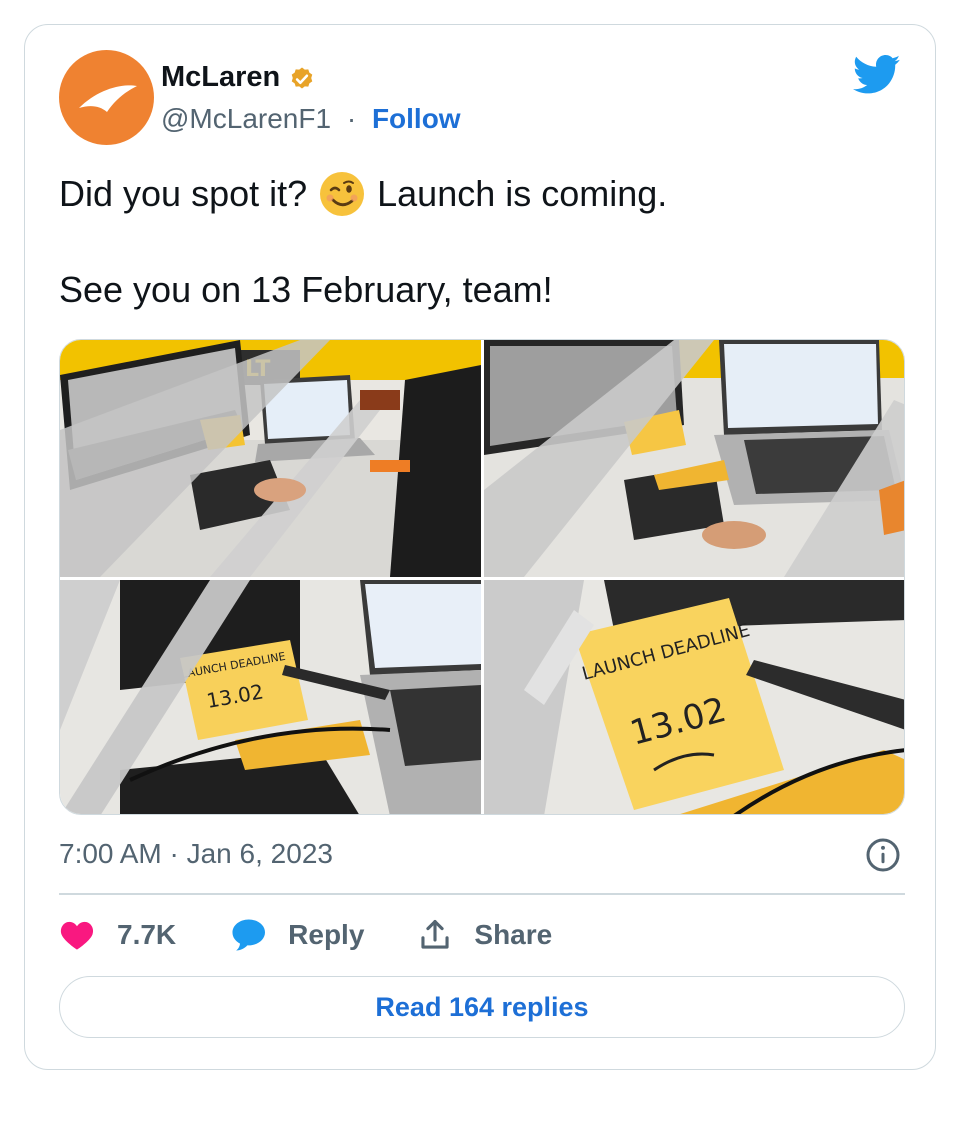 This screenshot has width=967, height=1127. I want to click on author-handle-row: @McLarenF1 · Follow, so click(311, 119).